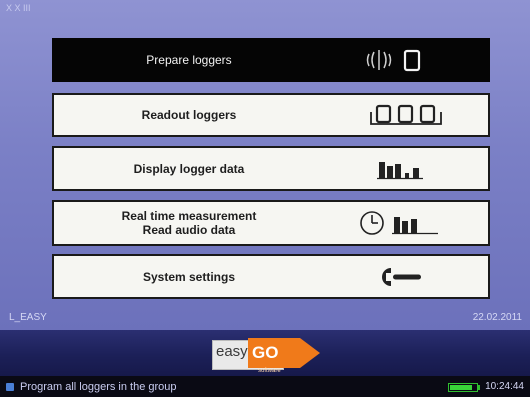  I want to click on usb-logger-icon, so click(406, 60).